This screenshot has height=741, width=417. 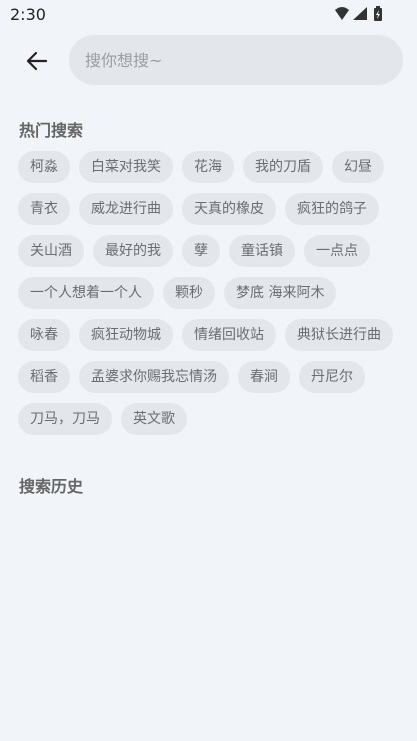 I want to click on wifi-icon, so click(x=342, y=13).